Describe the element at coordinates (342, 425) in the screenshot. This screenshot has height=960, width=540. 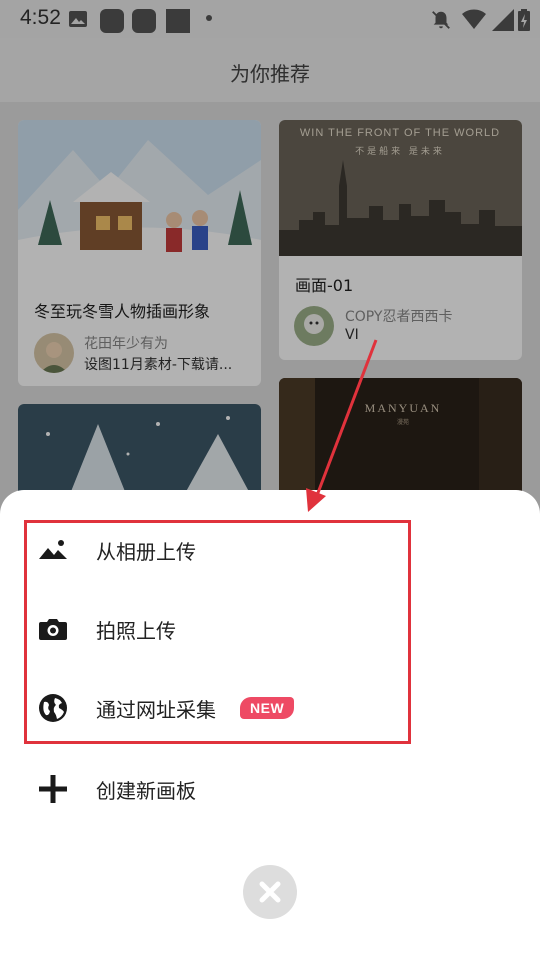
I see `annotation-arrow` at that location.